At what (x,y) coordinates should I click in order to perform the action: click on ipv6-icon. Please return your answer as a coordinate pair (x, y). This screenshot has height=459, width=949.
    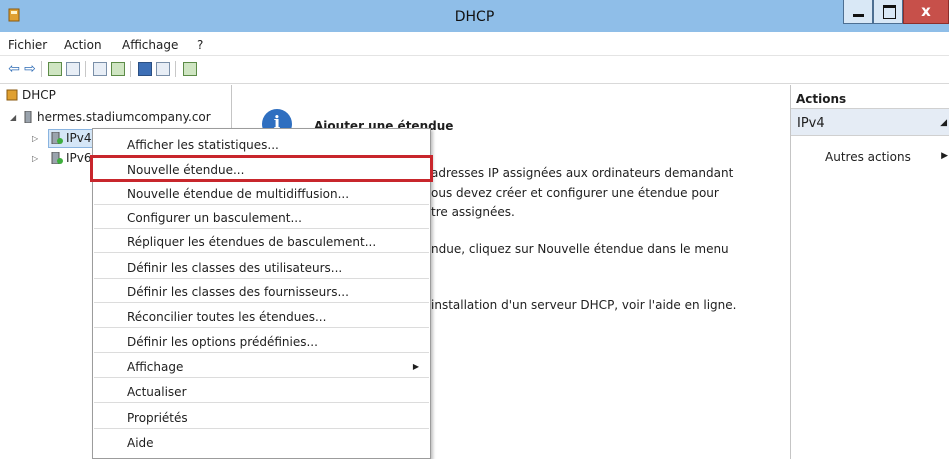
    Looking at the image, I should click on (57, 158).